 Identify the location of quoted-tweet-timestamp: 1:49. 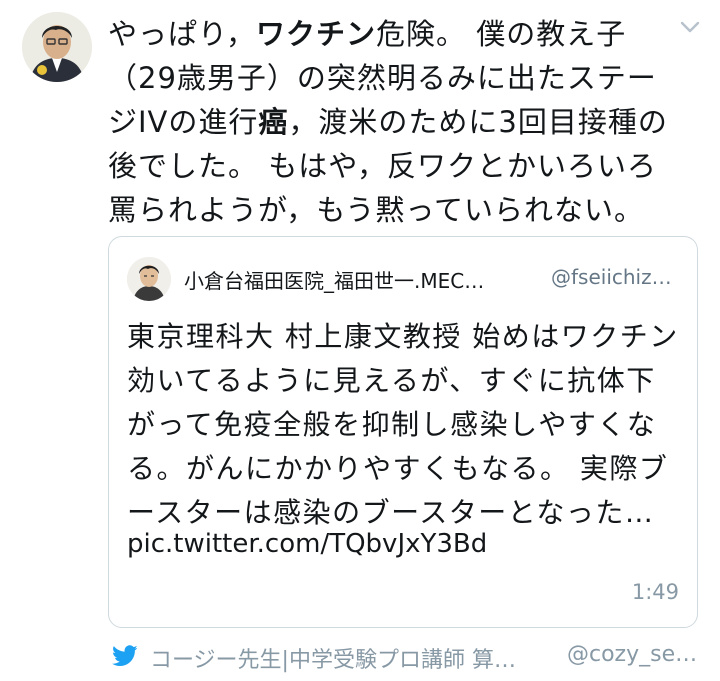
(655, 592).